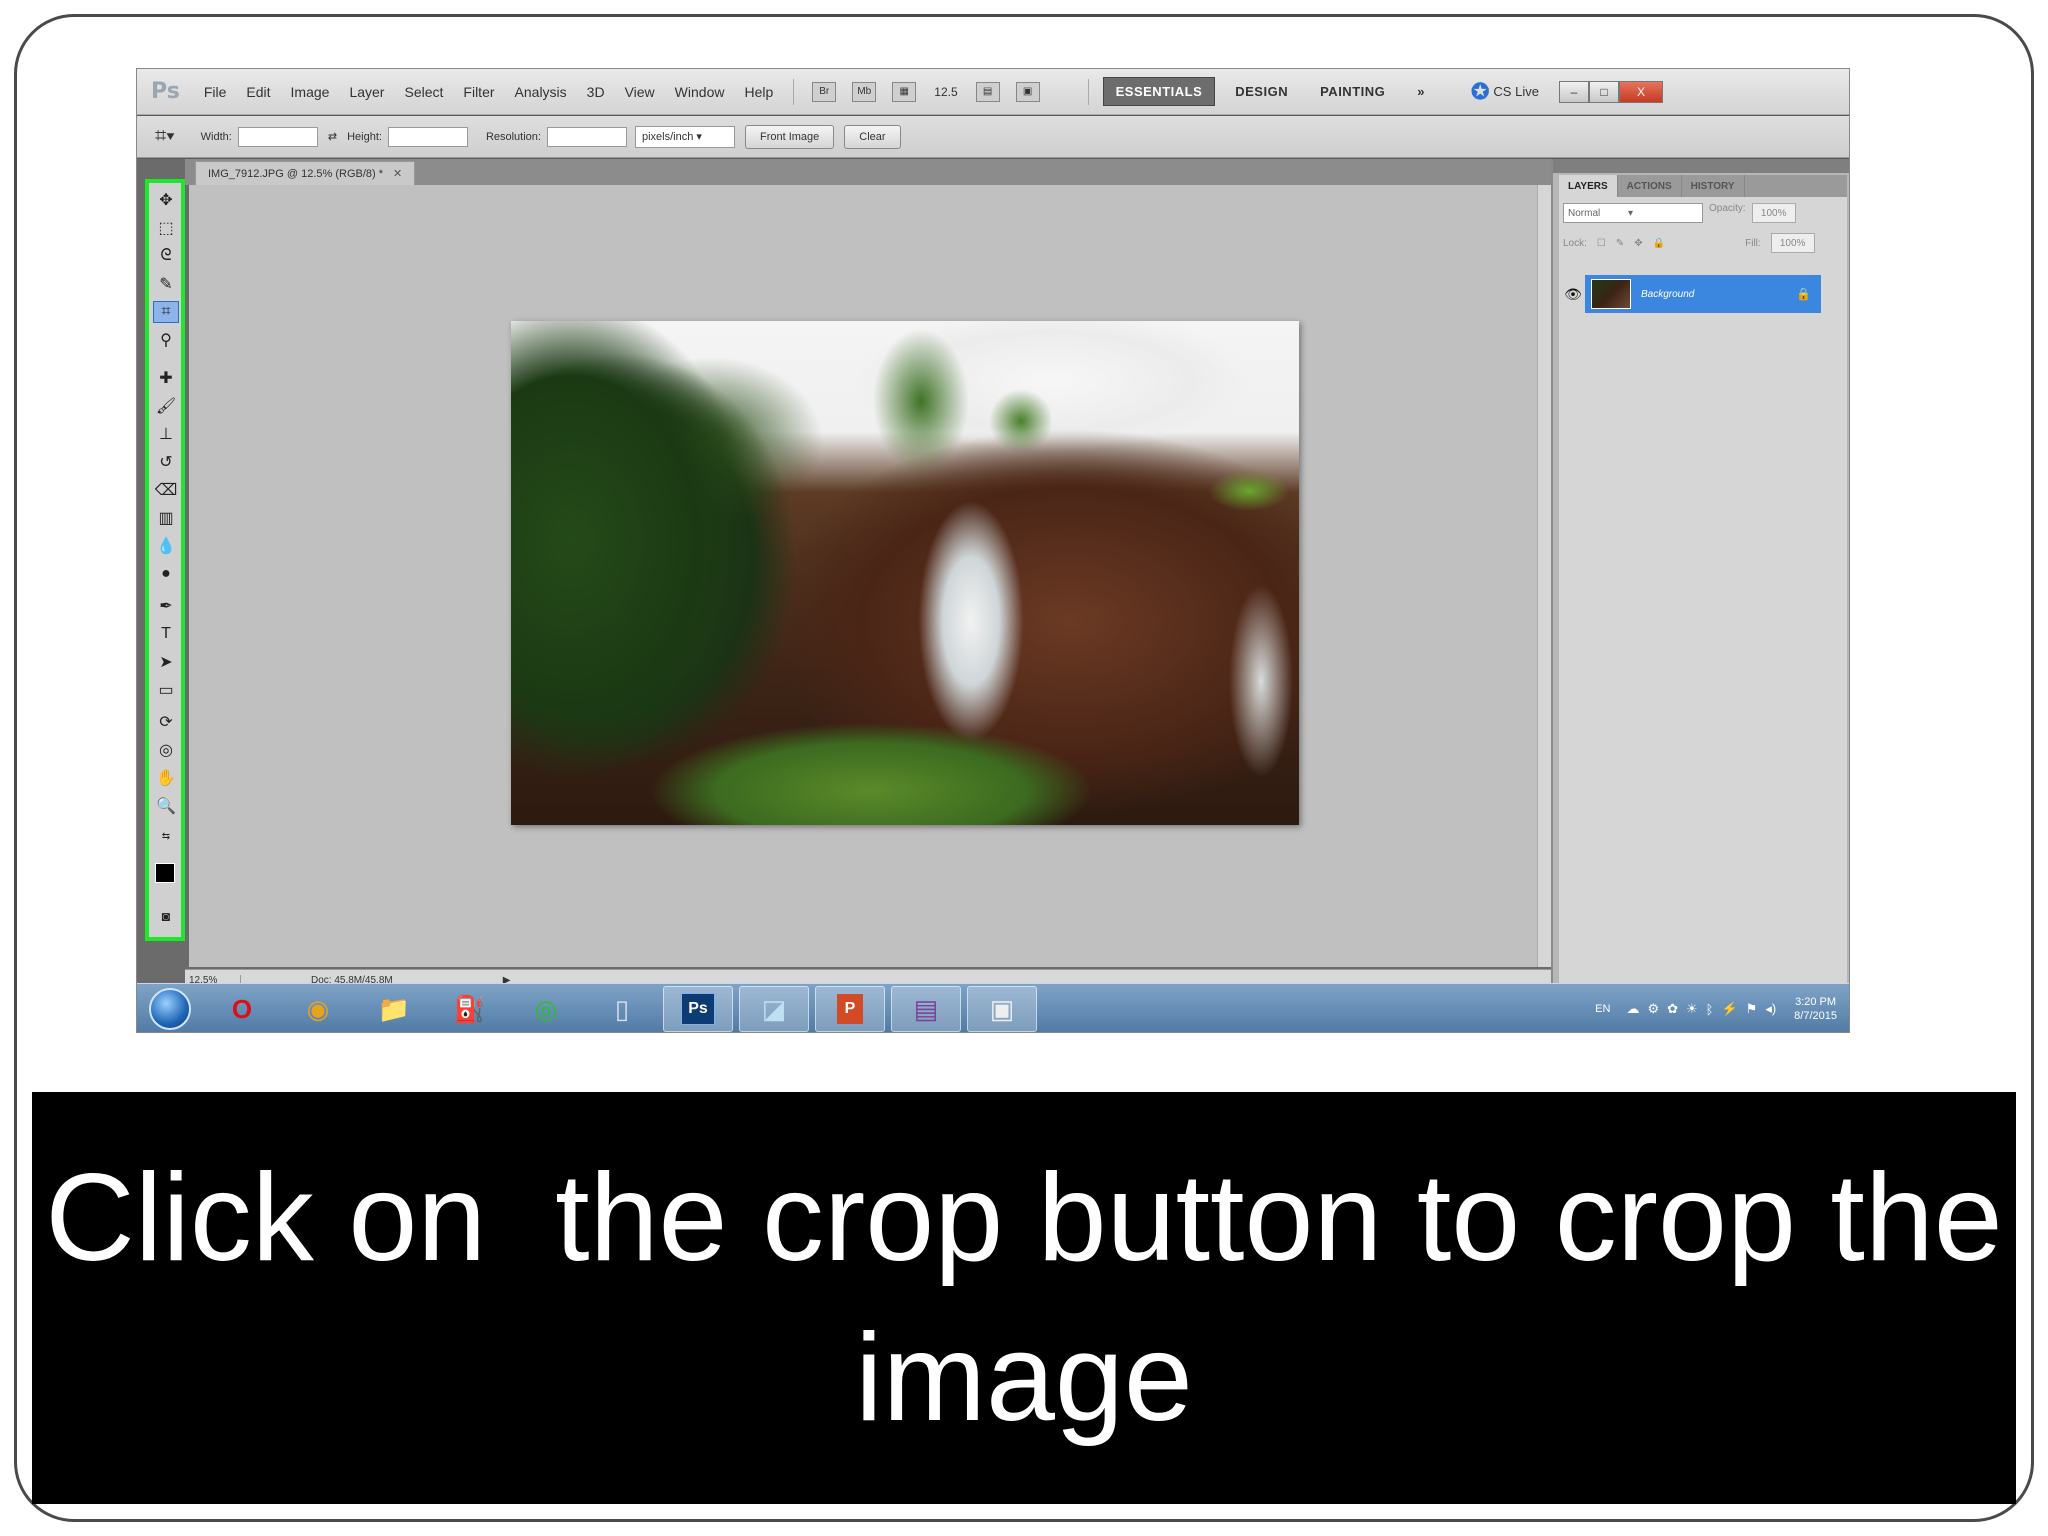 The width and height of the screenshot is (2048, 1536). I want to click on tab-history: HISTORY, so click(1713, 186).